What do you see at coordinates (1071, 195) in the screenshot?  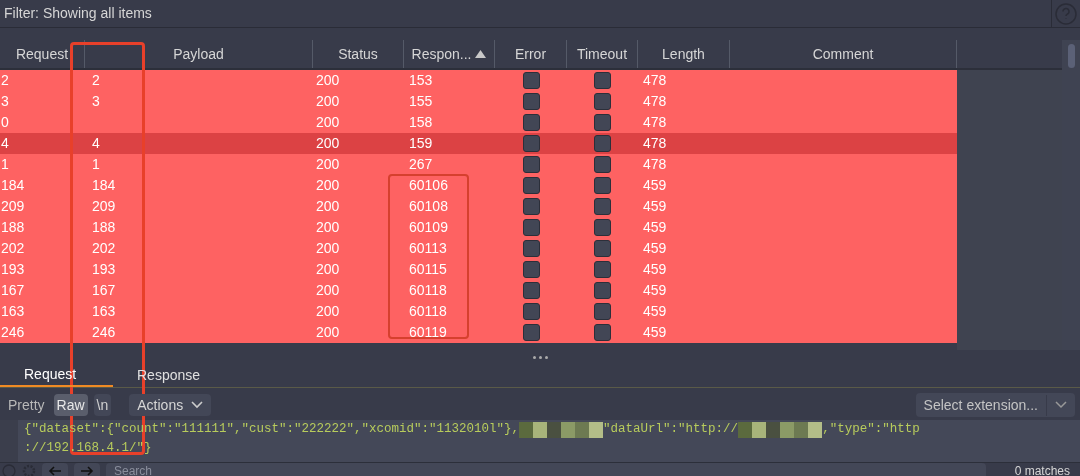 I see `scrollbar` at bounding box center [1071, 195].